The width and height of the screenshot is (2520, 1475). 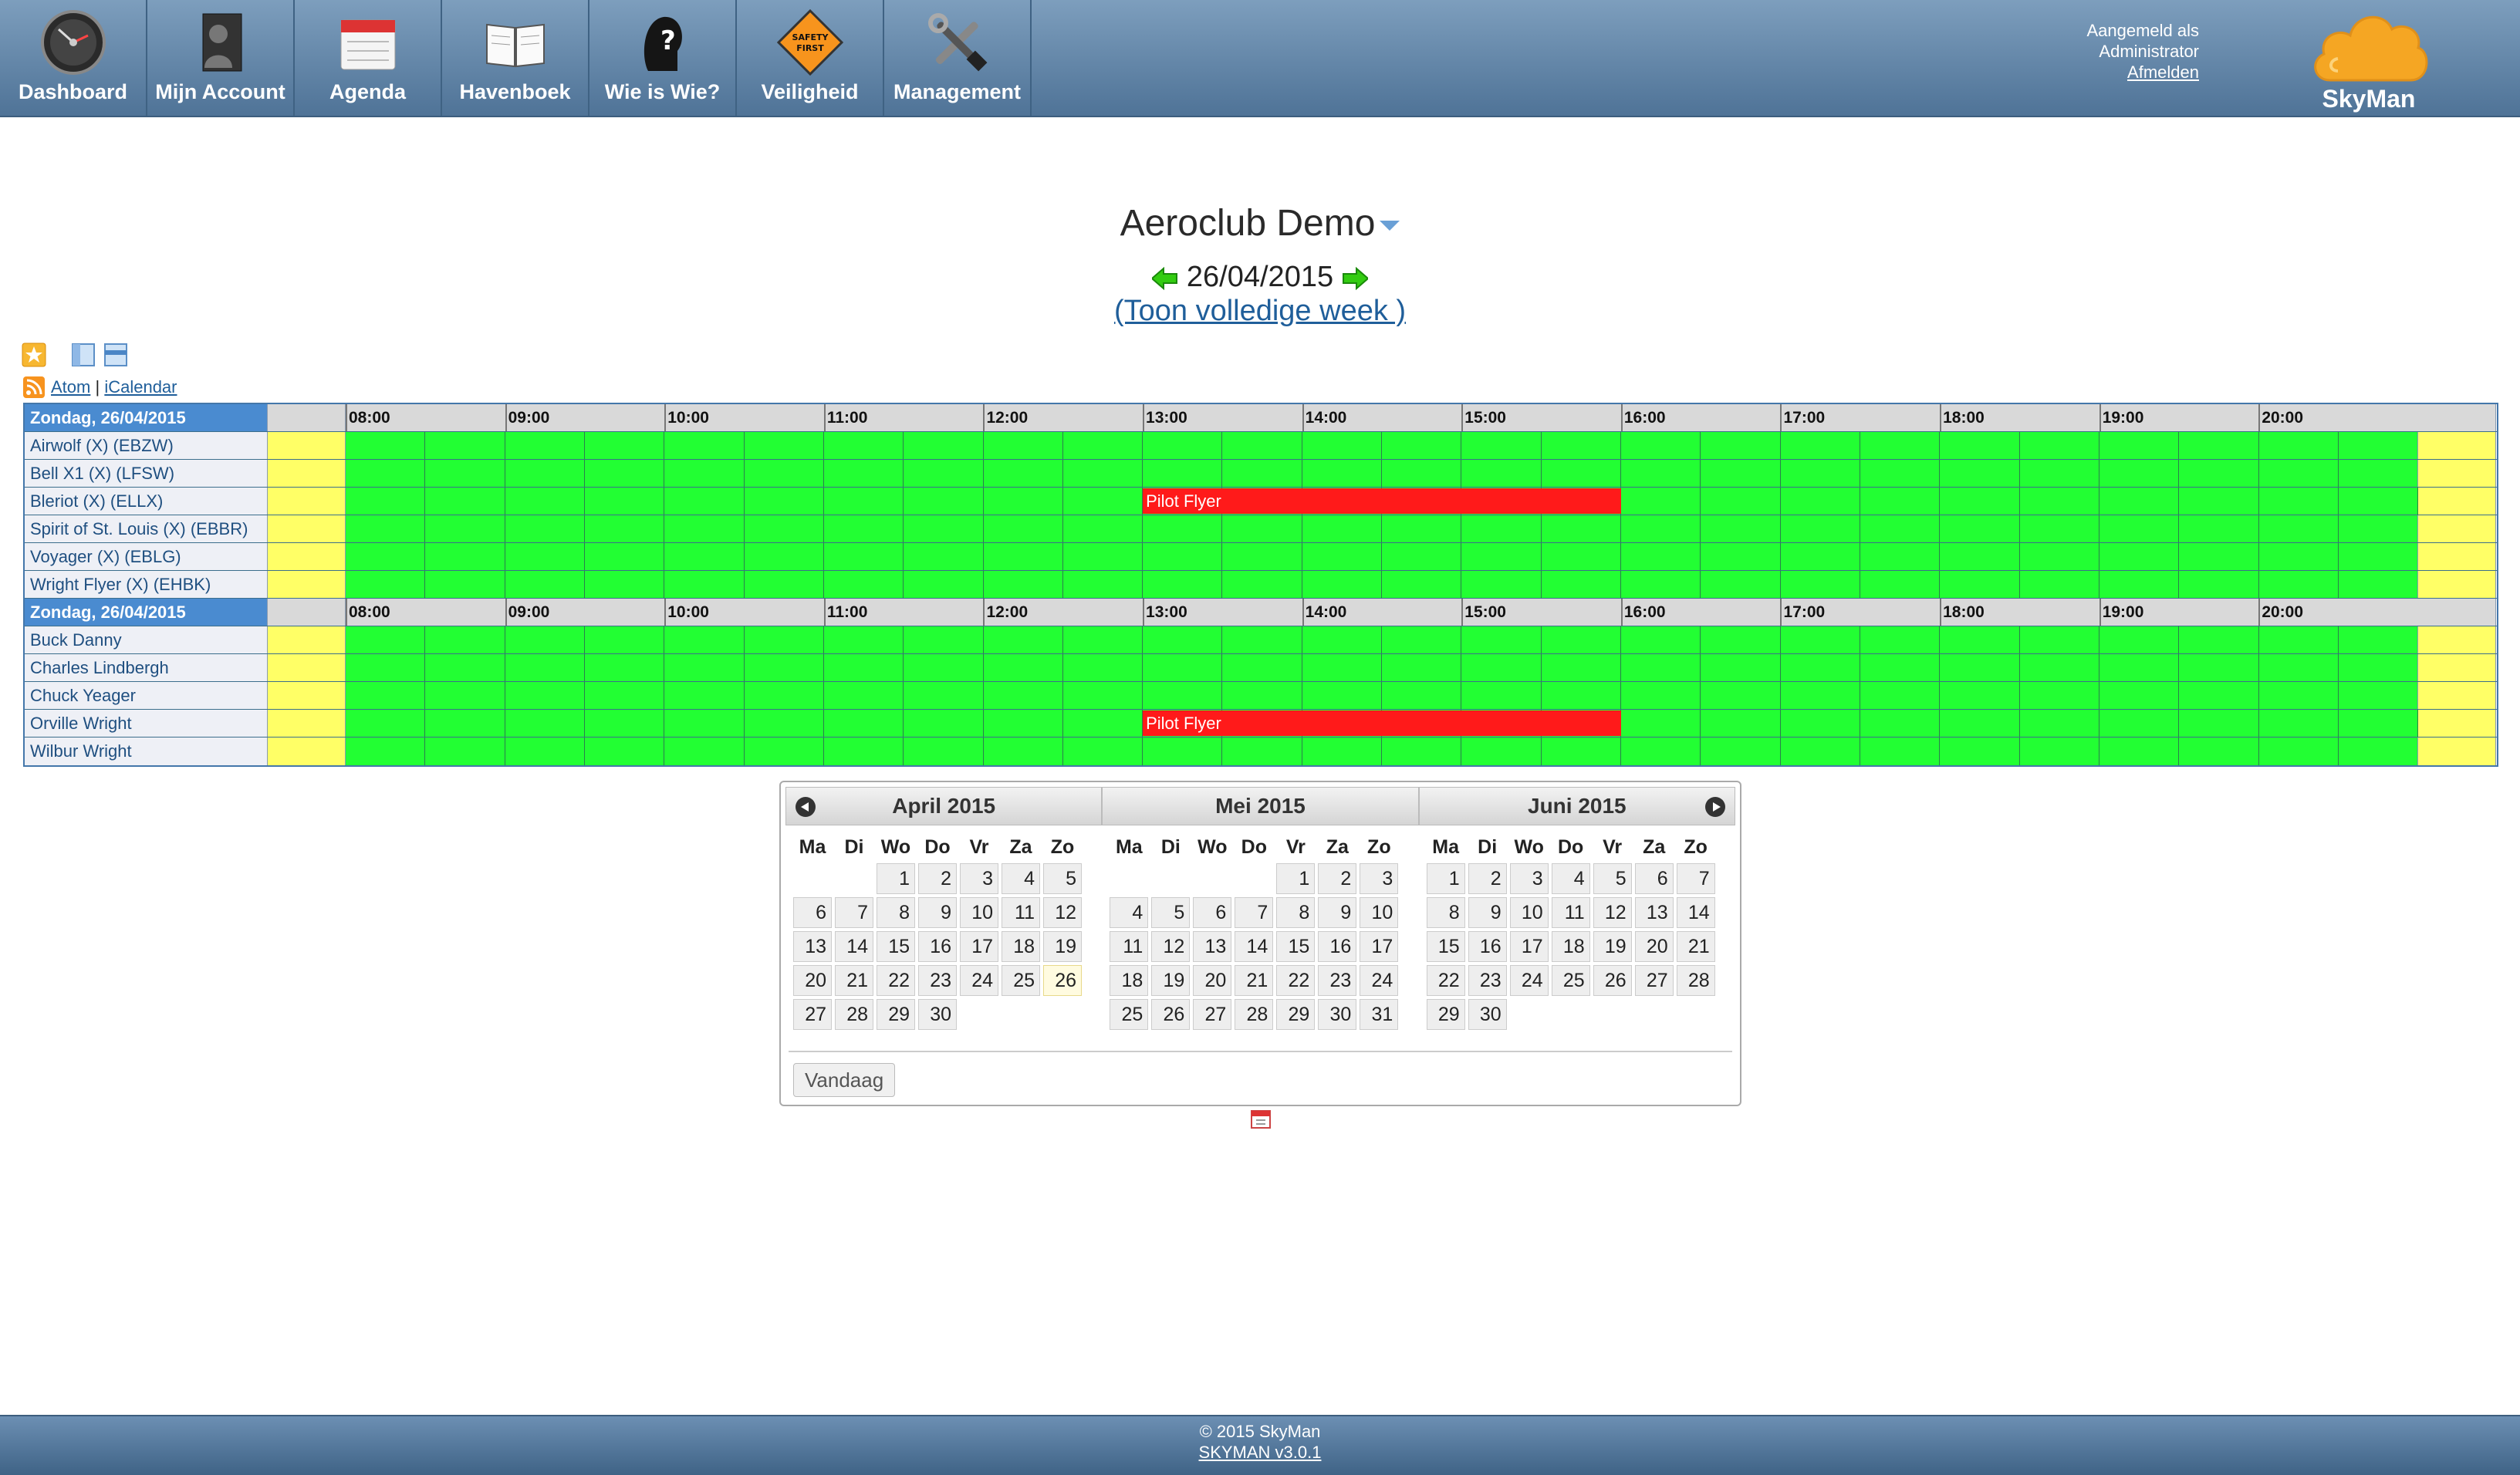 I want to click on calendar-day: 23, so click(x=937, y=980).